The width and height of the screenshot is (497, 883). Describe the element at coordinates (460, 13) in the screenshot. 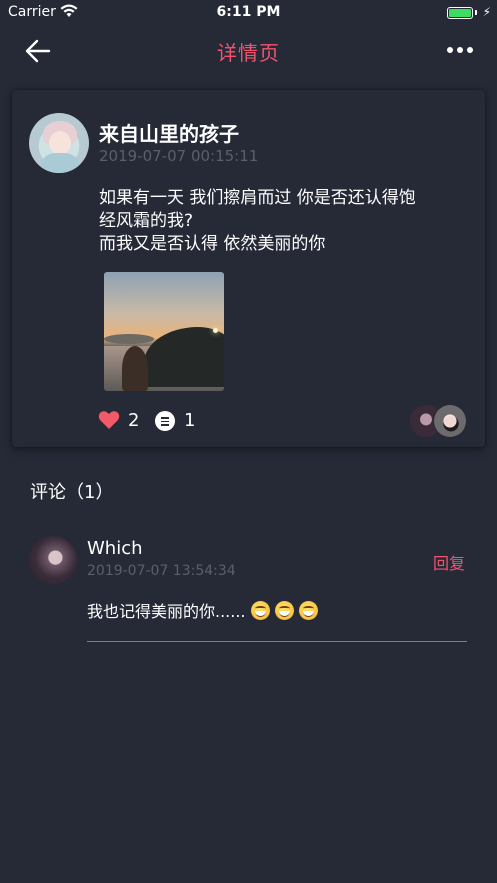

I see `battery-icon` at that location.